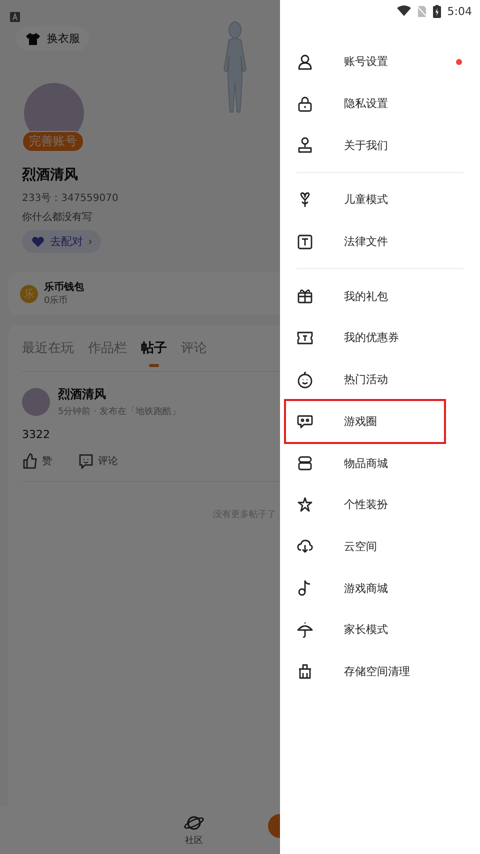  What do you see at coordinates (50, 175) in the screenshot?
I see `user-name: 烈酒清风` at bounding box center [50, 175].